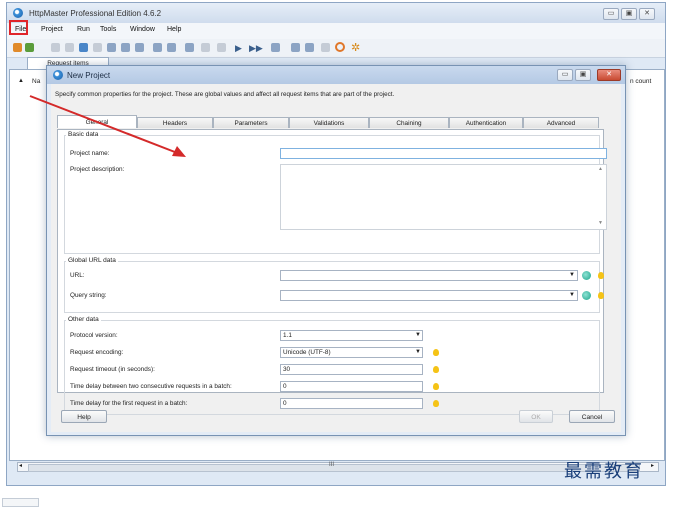 This screenshot has height=507, width=687. I want to click on arrow-shaft, so click(105, 125).